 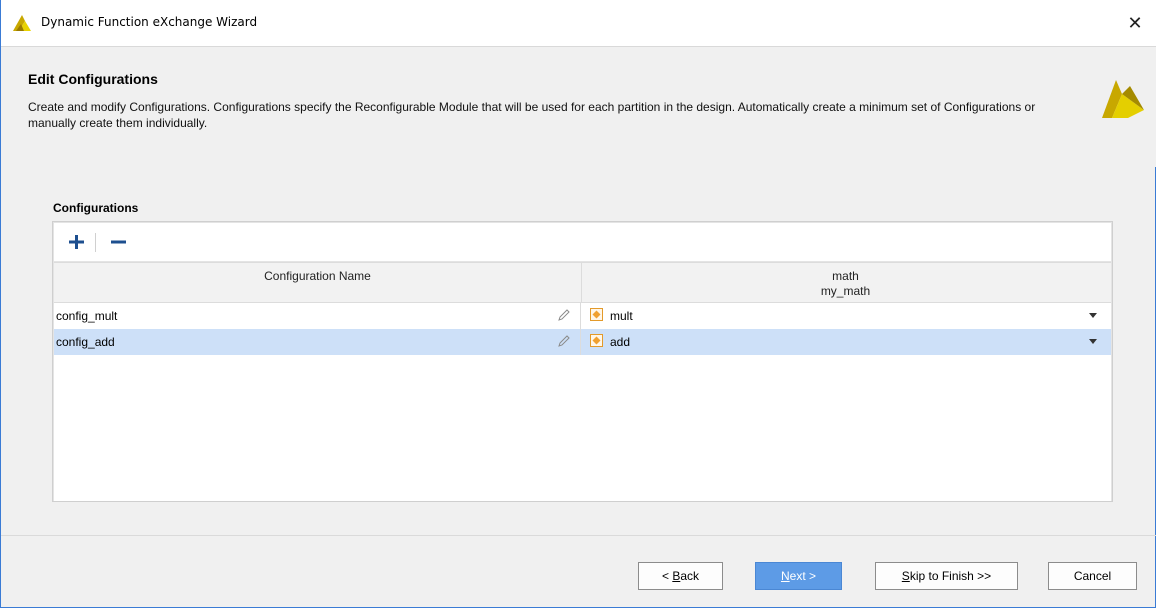 What do you see at coordinates (93, 79) in the screenshot?
I see `page-title: Edit Configurations` at bounding box center [93, 79].